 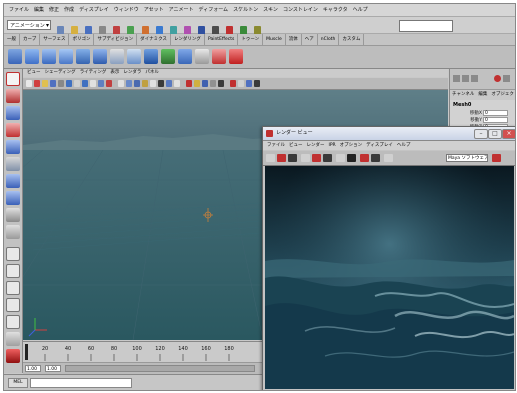 What do you see at coordinates (33, 368) in the screenshot?
I see `range-start-field: 1.00` at bounding box center [33, 368].